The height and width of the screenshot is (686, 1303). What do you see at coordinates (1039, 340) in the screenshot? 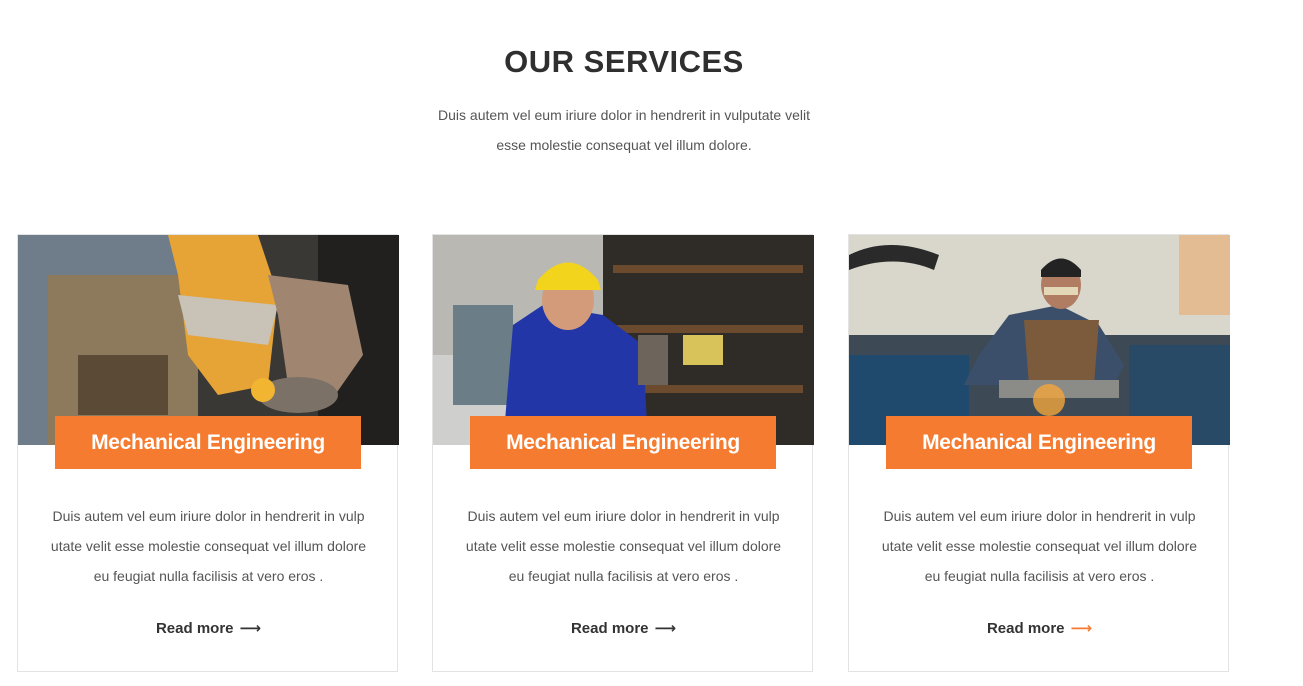
I see `service-image-welder` at bounding box center [1039, 340].